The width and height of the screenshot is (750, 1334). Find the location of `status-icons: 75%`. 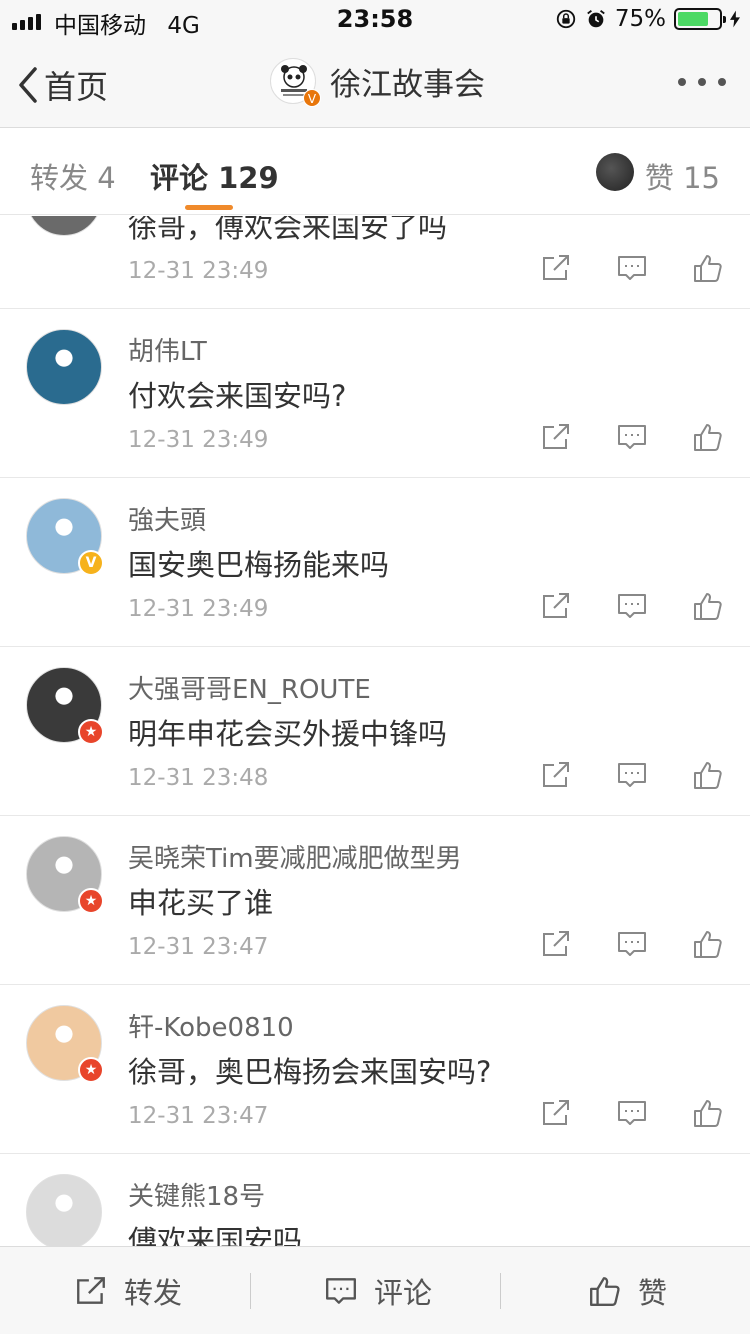

status-icons: 75% is located at coordinates (647, 19).